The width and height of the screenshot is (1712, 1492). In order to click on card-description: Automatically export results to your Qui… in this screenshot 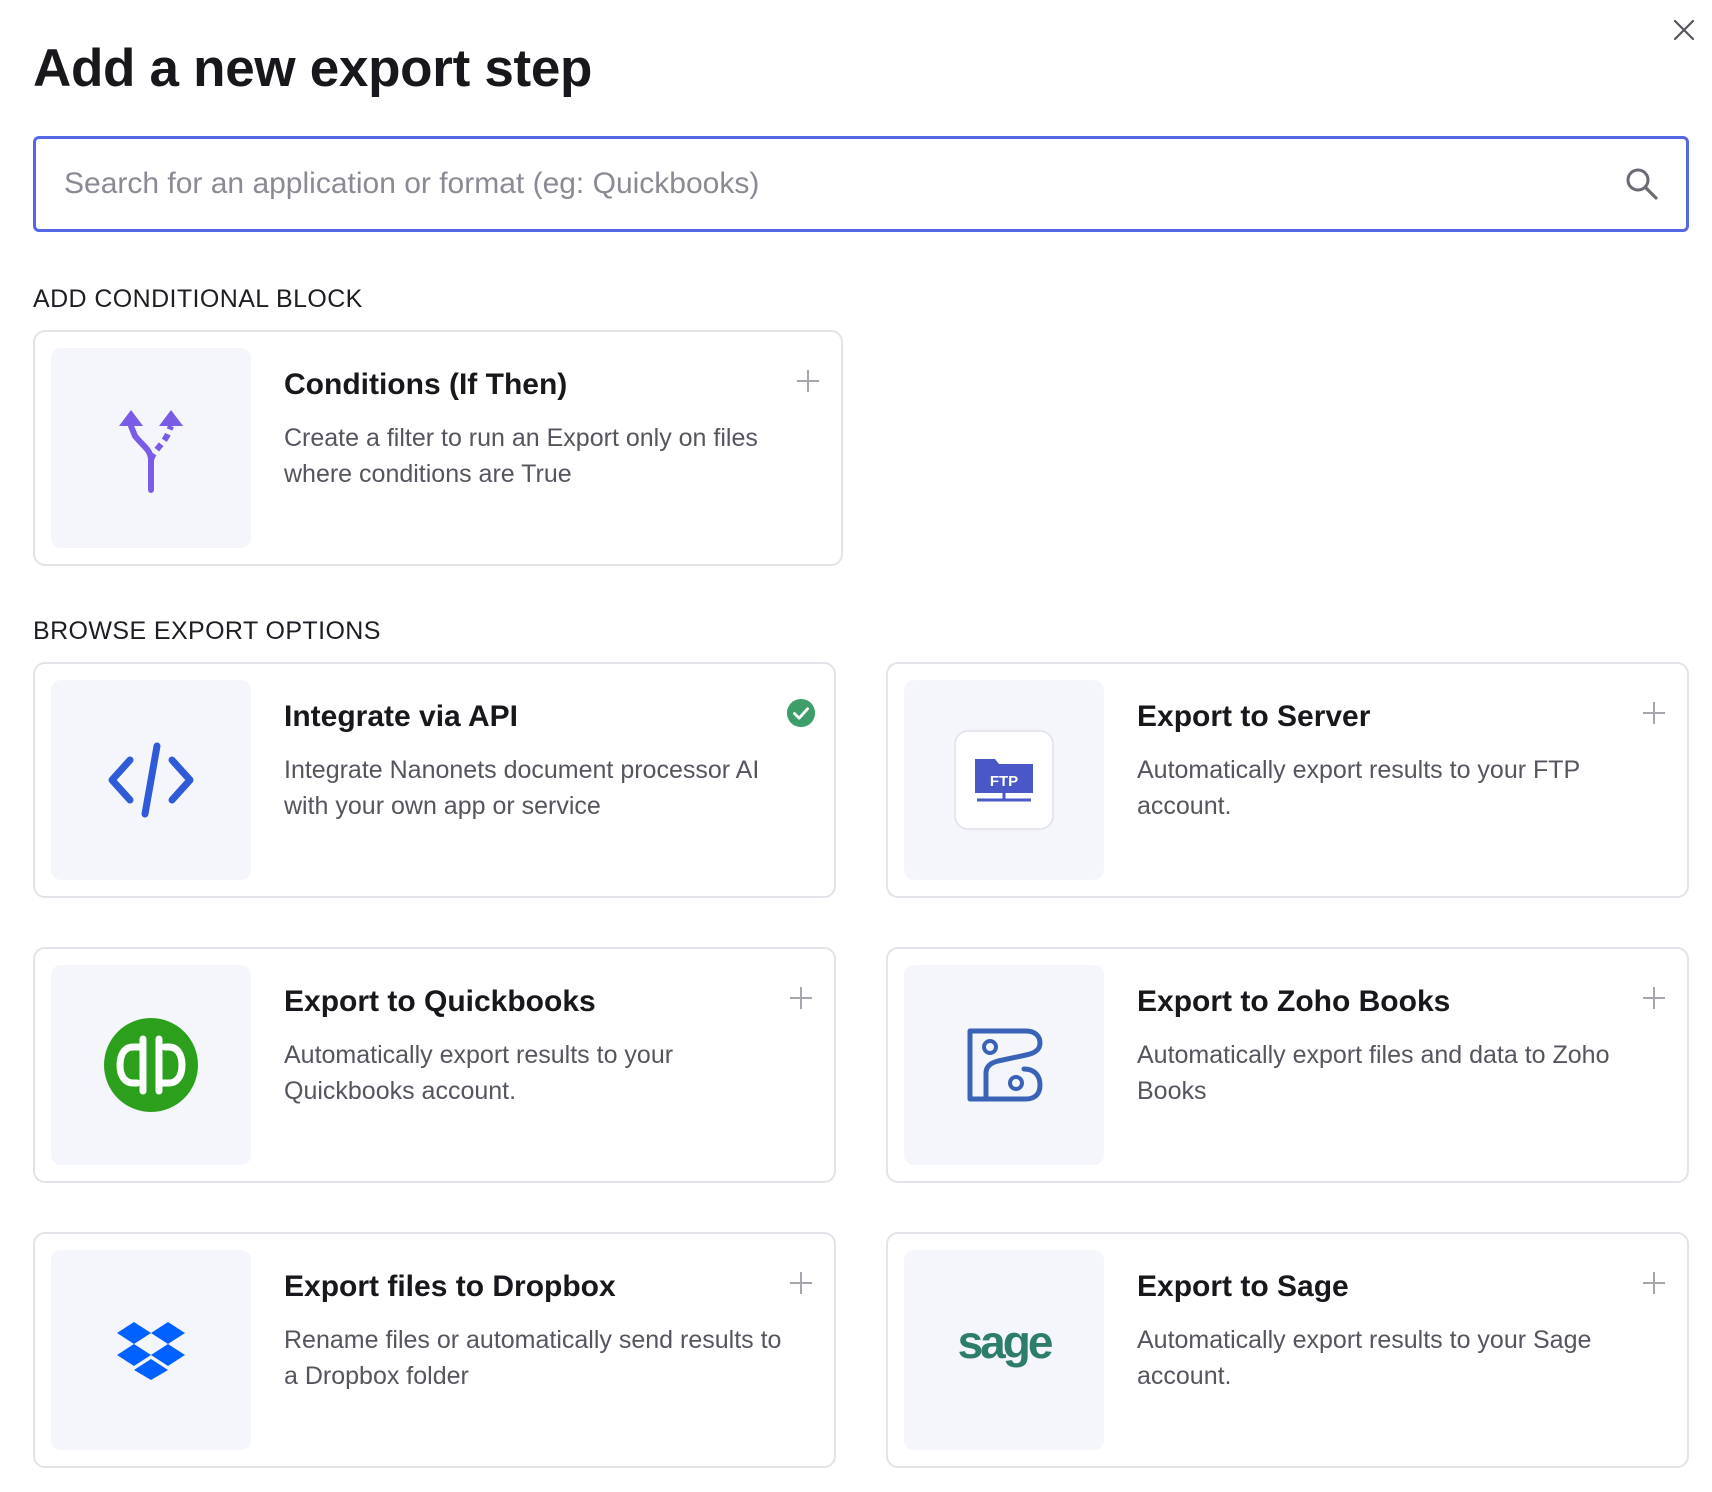, I will do `click(479, 1073)`.